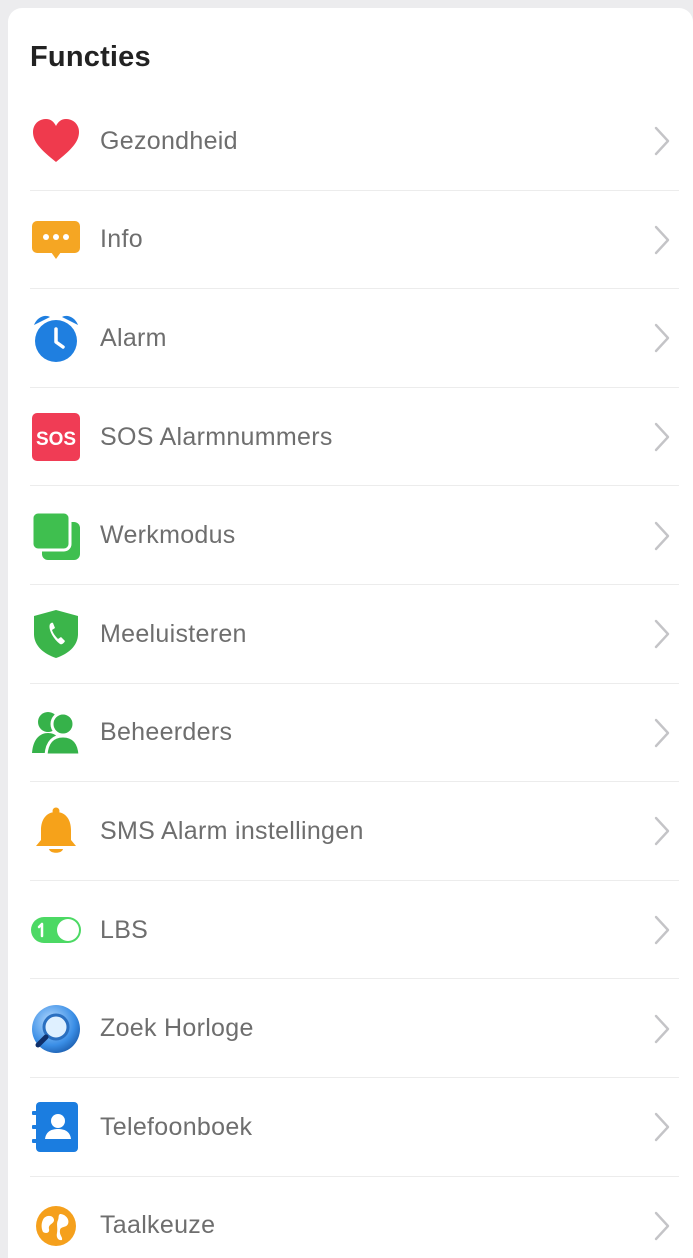  What do you see at coordinates (56, 634) in the screenshot?
I see `shield-phone-icon` at bounding box center [56, 634].